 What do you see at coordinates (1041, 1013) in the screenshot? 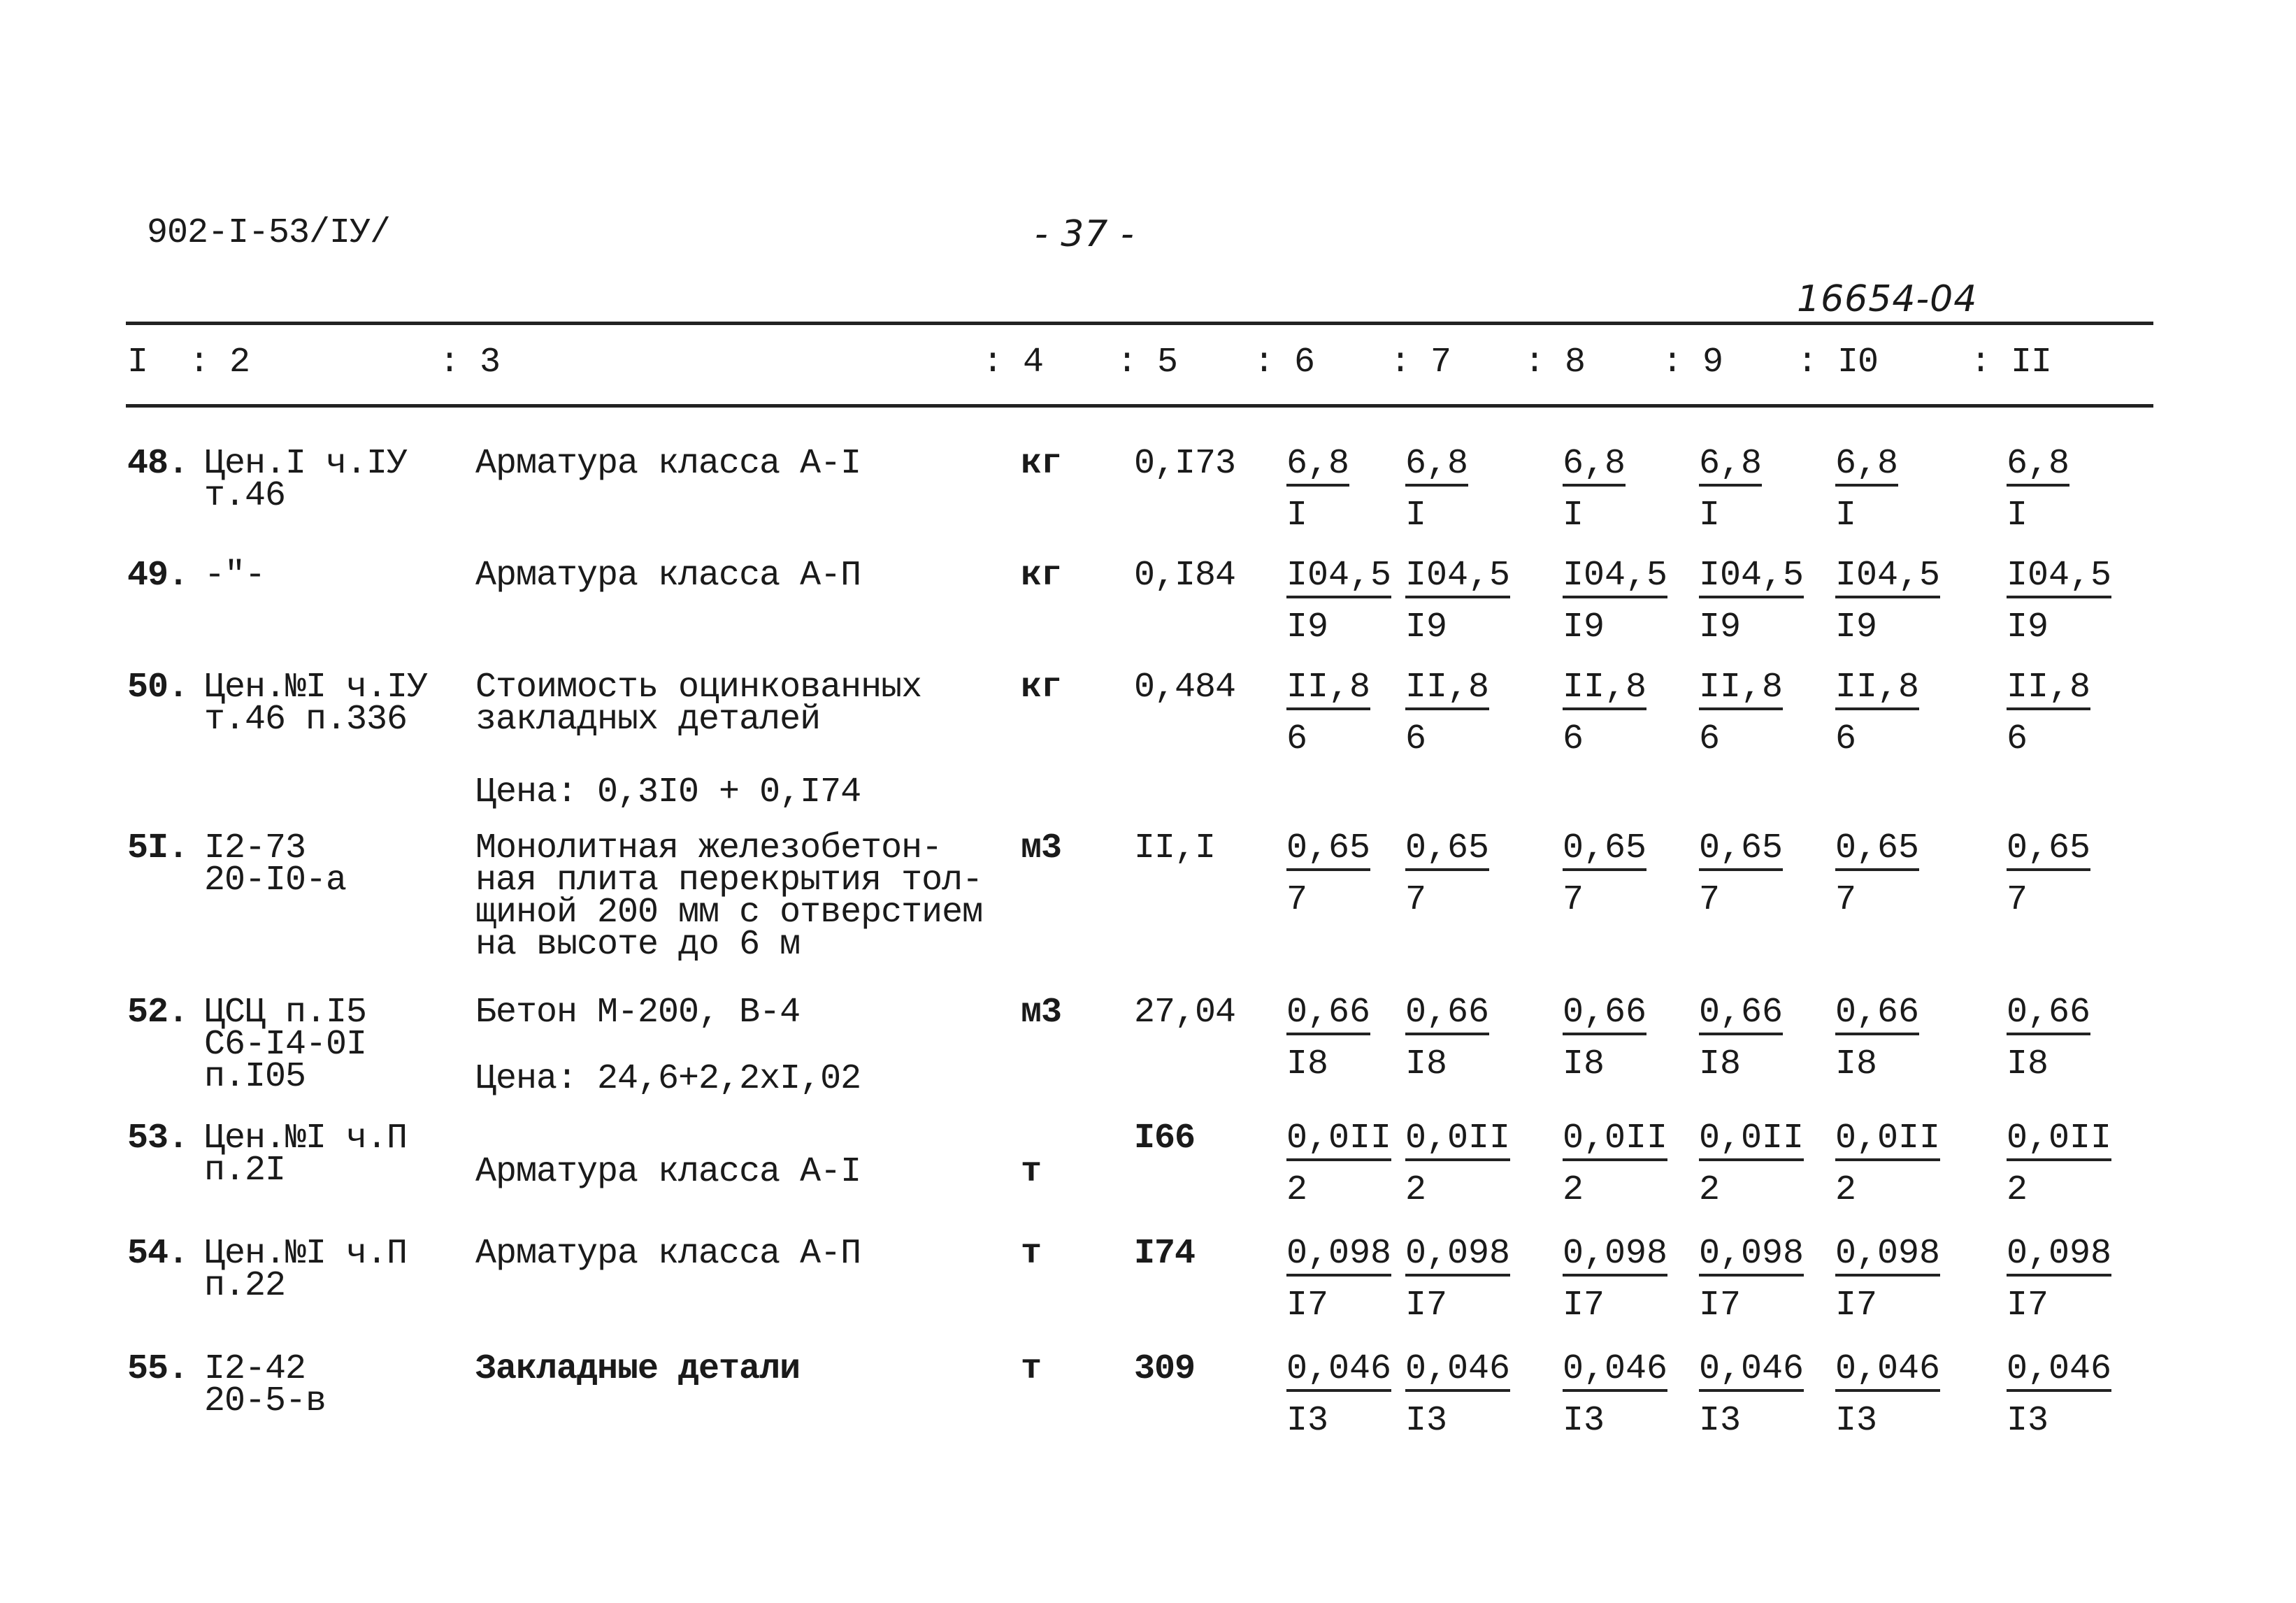
I see `row-unit: м3` at bounding box center [1041, 1013].